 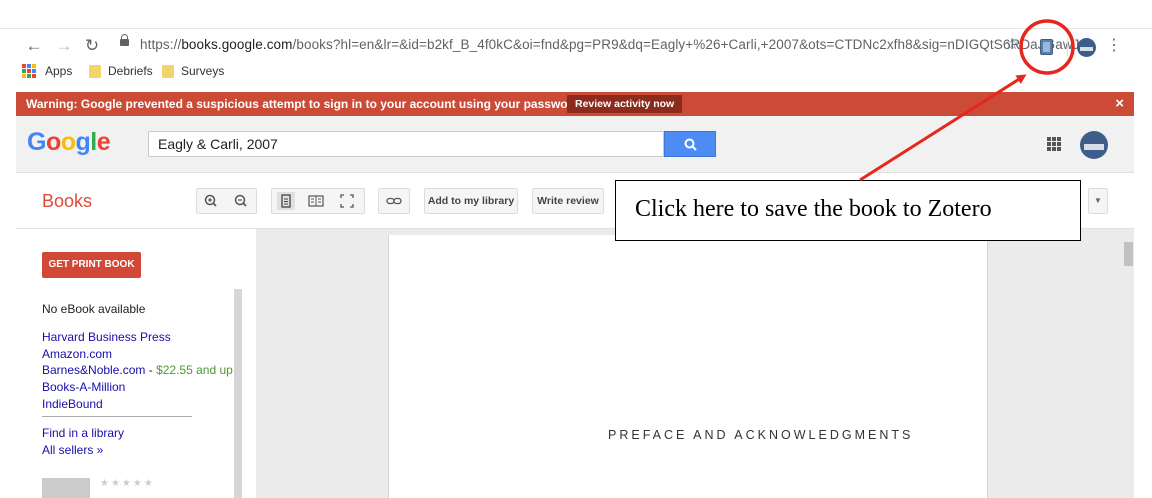 I want to click on zotero-book-page, so click(x=1046, y=47).